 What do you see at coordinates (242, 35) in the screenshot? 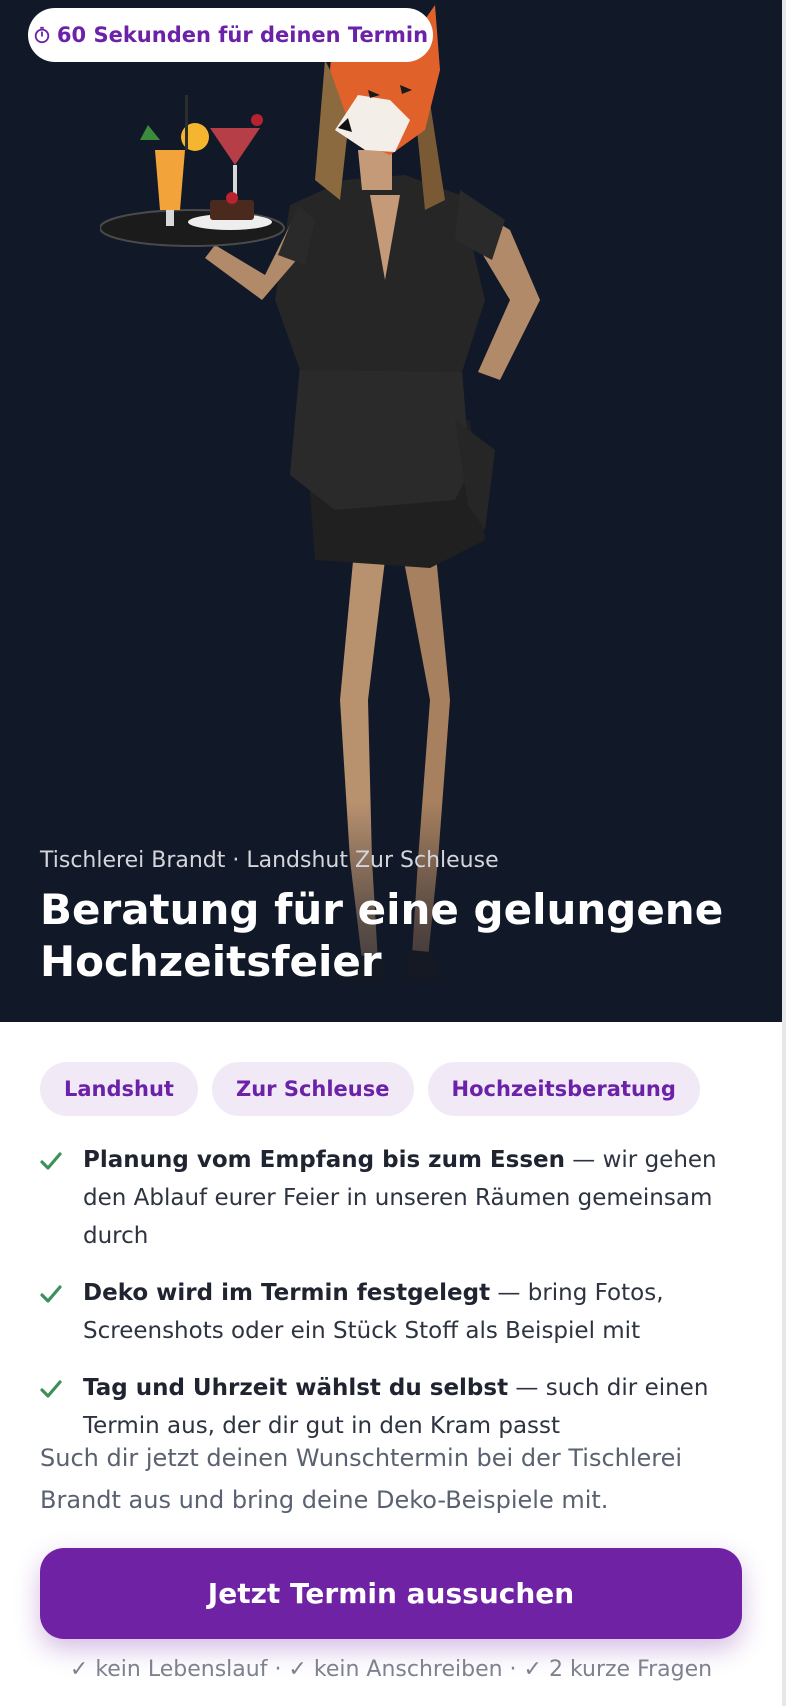
I see `time-badge-label: 60 Sekunden für deinen Termin` at bounding box center [242, 35].